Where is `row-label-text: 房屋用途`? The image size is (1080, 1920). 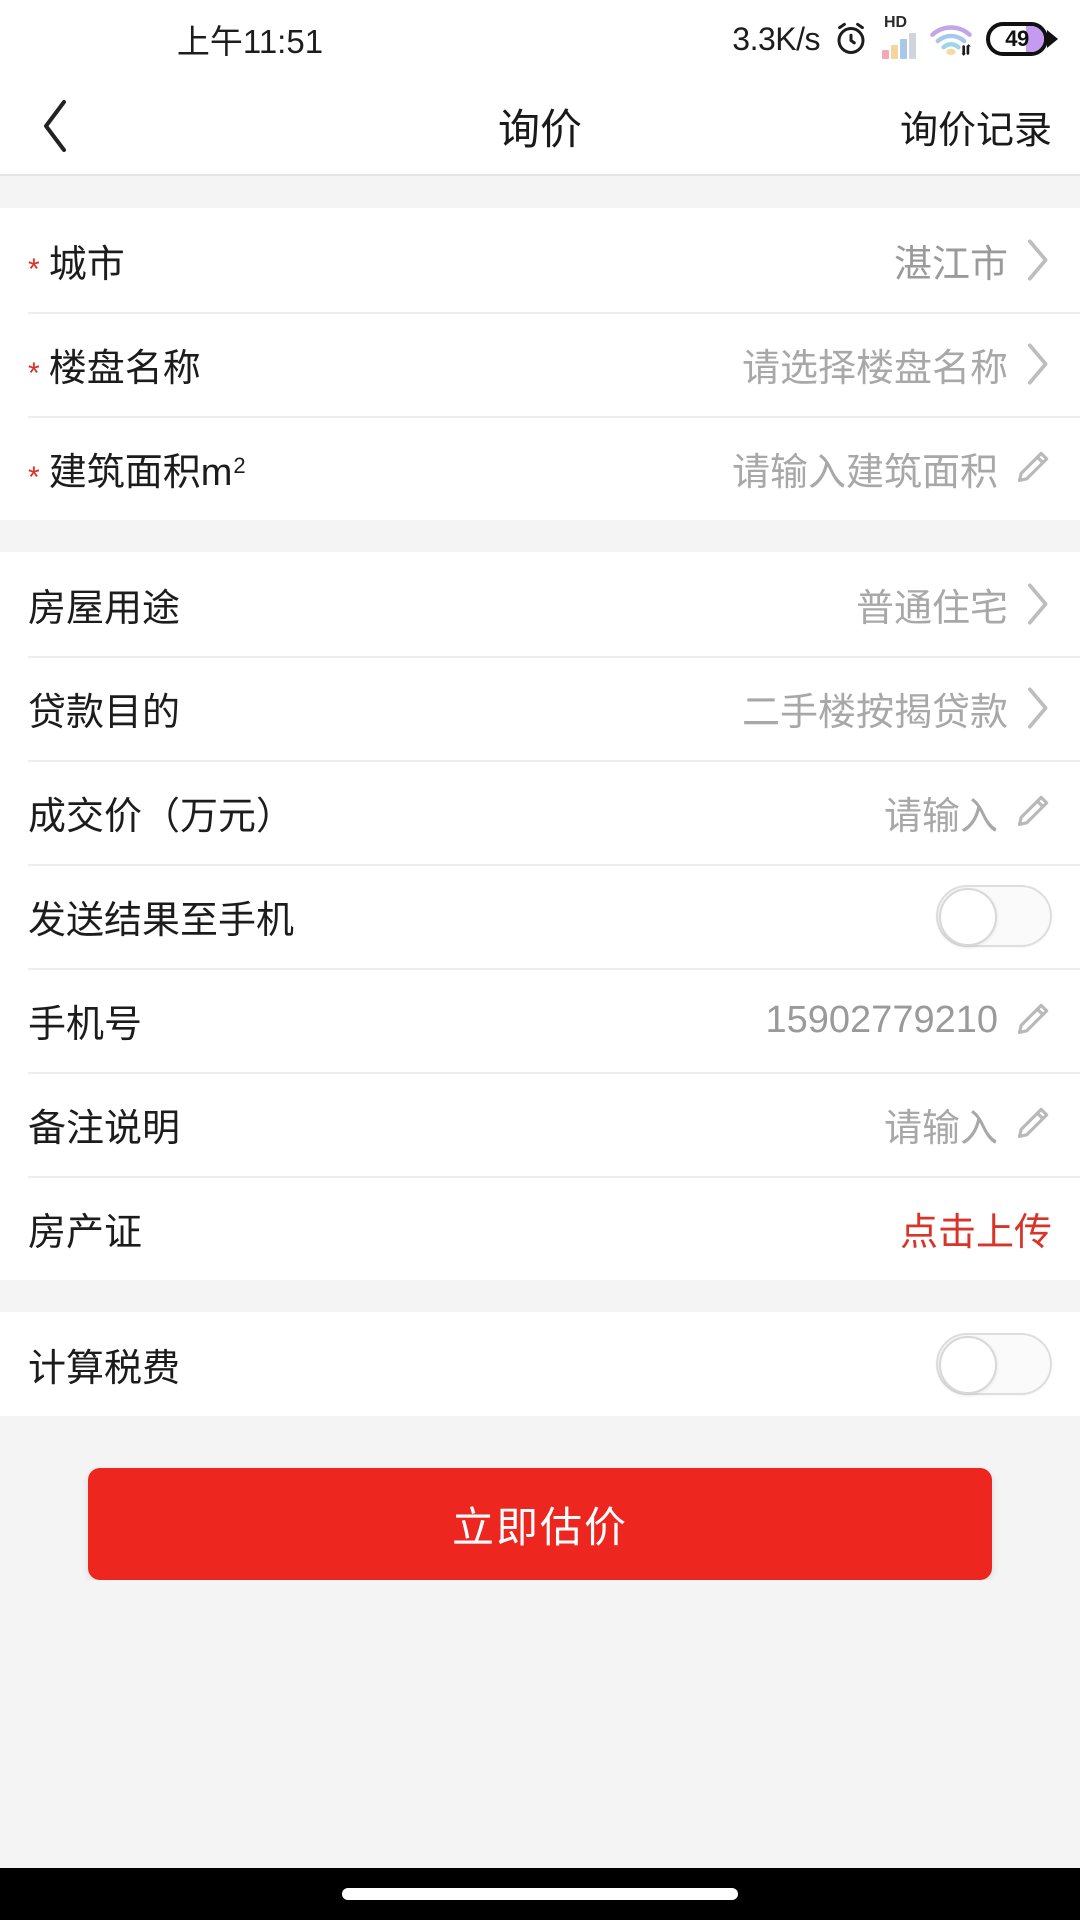 row-label-text: 房屋用途 is located at coordinates (104, 608).